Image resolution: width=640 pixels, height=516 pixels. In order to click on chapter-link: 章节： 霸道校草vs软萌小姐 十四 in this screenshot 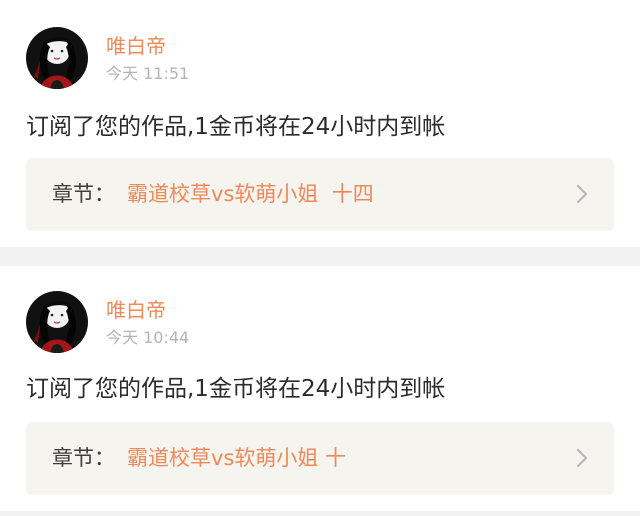, I will do `click(320, 194)`.